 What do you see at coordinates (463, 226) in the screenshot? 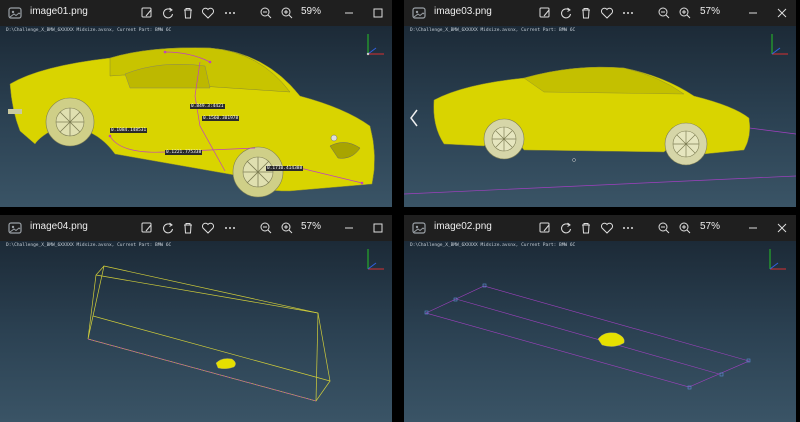
I see `file-name: image02.png` at bounding box center [463, 226].